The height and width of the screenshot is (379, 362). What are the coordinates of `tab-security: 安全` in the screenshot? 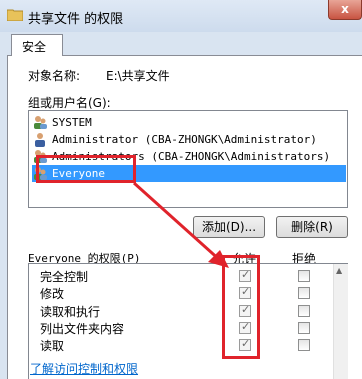 It's located at (37, 45).